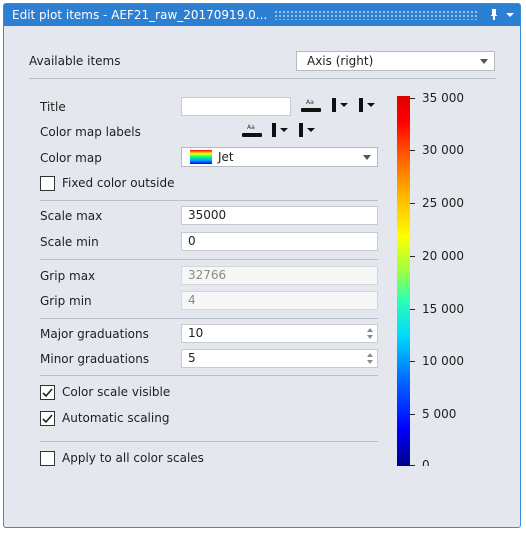 The height and width of the screenshot is (534, 526). What do you see at coordinates (133, 458) in the screenshot?
I see `apply-all-label: Apply to all color scales` at bounding box center [133, 458].